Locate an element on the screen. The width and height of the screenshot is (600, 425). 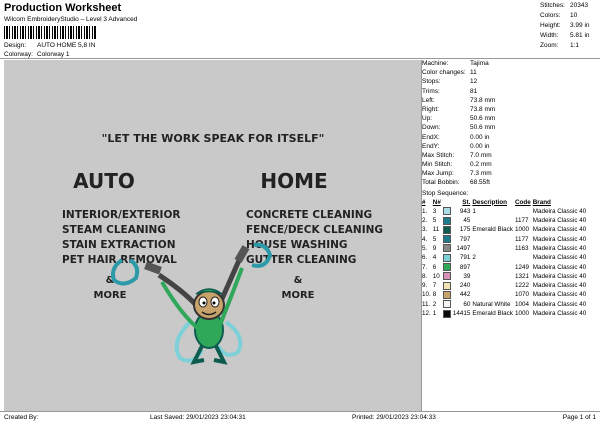
auto-item: INTERIOR/EXTERIOR is located at coordinates (121, 215).